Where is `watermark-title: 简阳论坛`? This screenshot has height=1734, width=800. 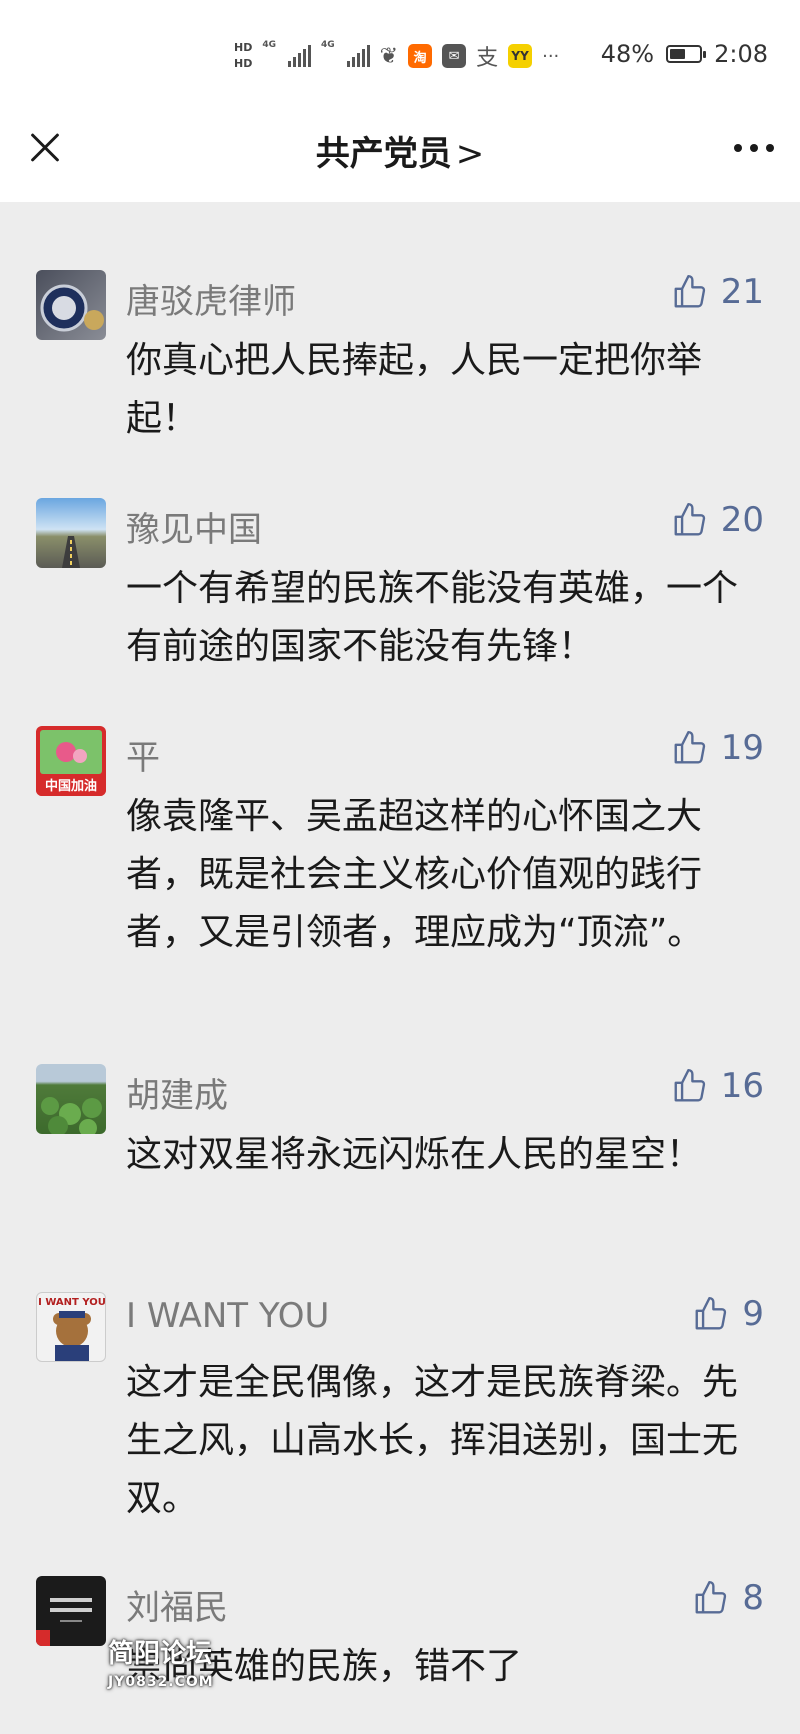
watermark-title: 简阳论坛 is located at coordinates (160, 1654).